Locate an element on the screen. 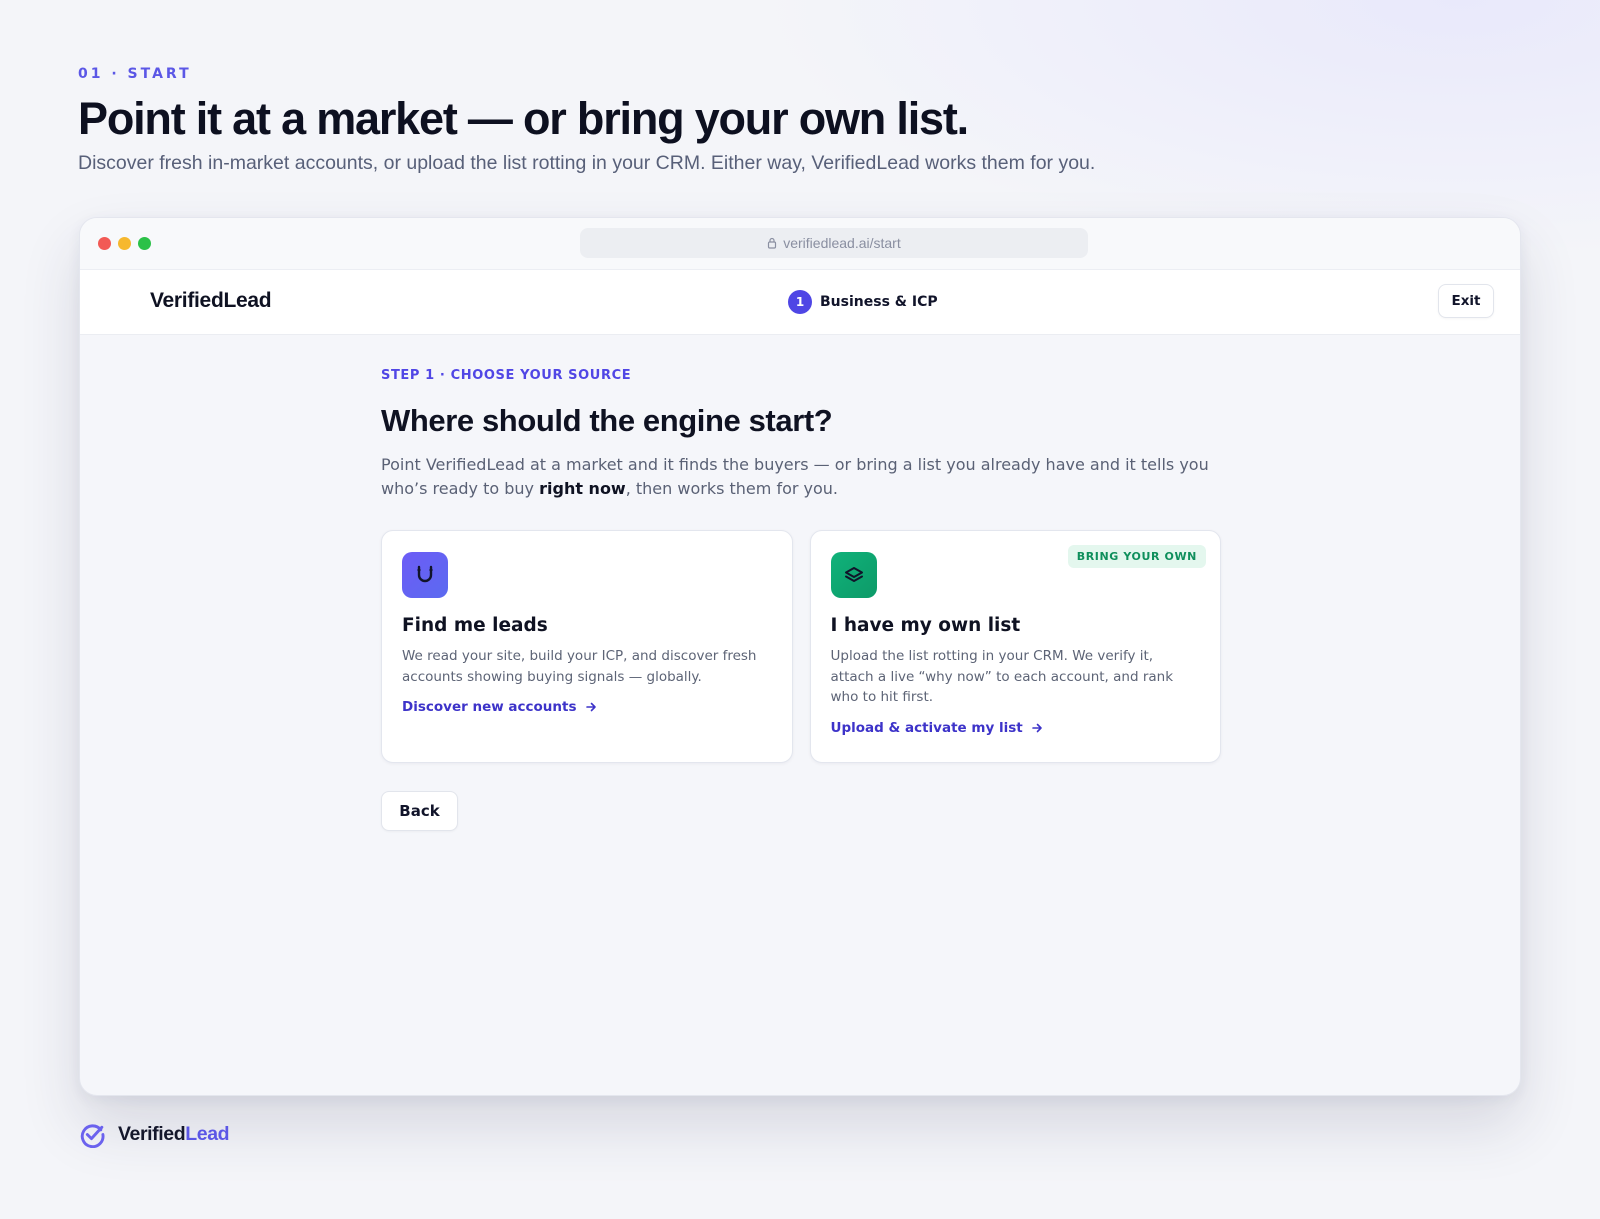 This screenshot has width=1600, height=1219. footer-brand-accent: Lead is located at coordinates (207, 1134).